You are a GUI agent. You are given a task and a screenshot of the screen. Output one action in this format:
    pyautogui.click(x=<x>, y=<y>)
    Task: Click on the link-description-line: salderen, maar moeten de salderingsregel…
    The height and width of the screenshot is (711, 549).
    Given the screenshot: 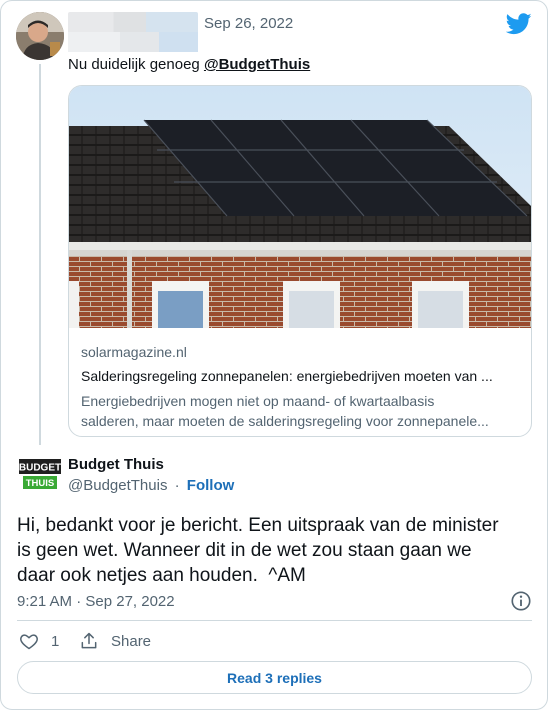 What is the action you would take?
    pyautogui.click(x=285, y=421)
    